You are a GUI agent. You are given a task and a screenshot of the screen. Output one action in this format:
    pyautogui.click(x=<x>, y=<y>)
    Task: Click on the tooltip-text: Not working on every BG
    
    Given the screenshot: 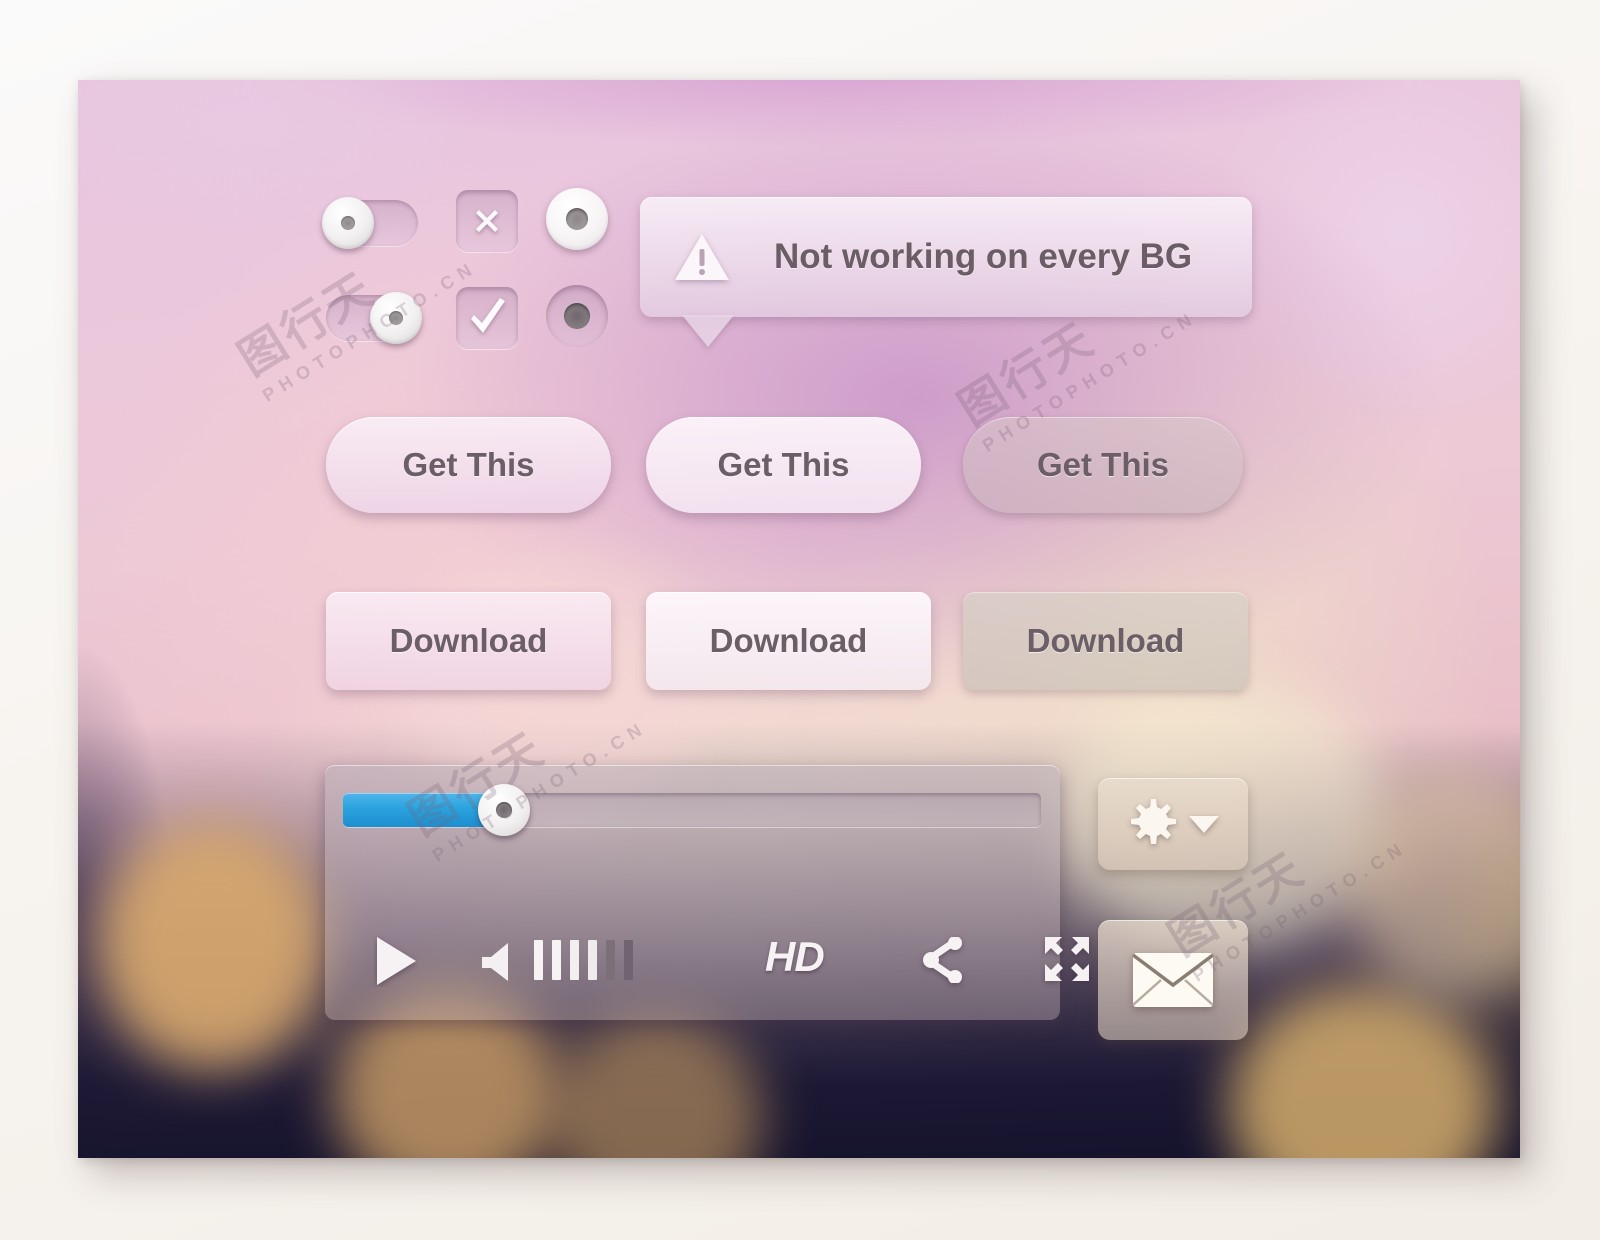 What is the action you would take?
    pyautogui.click(x=983, y=256)
    